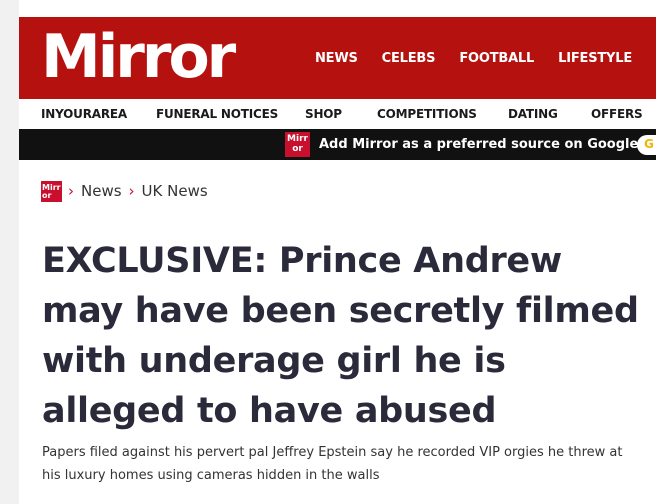  I want to click on sub-nav-shop: SHOP, so click(323, 114).